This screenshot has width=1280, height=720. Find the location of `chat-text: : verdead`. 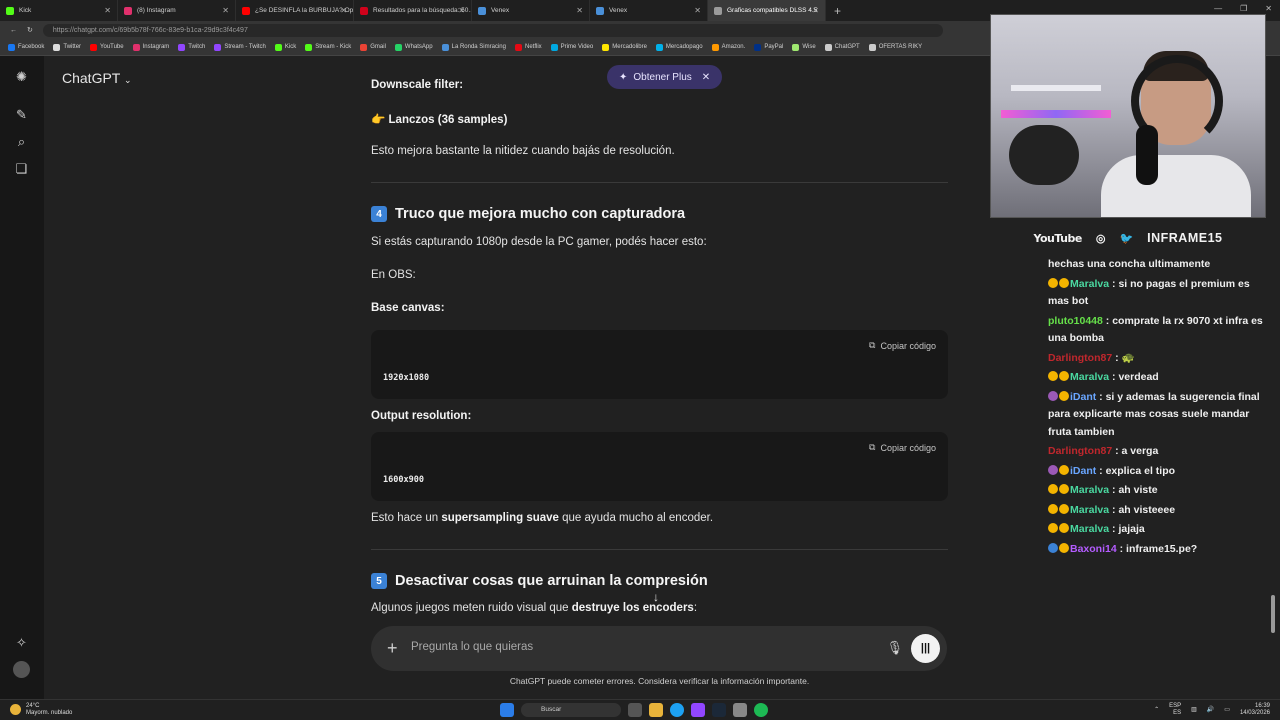

chat-text: : verdead is located at coordinates (1135, 377).